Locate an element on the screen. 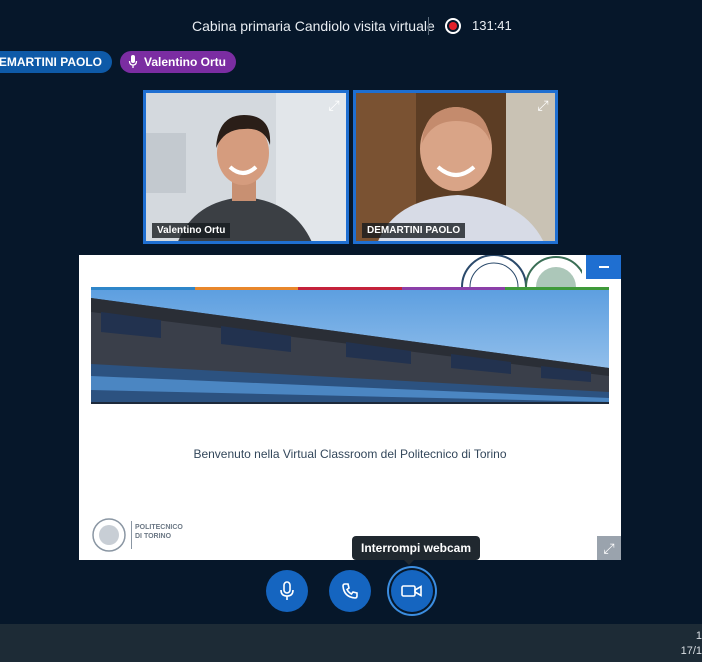  session-title: Cabina primaria Candiolo visita virtuale is located at coordinates (313, 26).